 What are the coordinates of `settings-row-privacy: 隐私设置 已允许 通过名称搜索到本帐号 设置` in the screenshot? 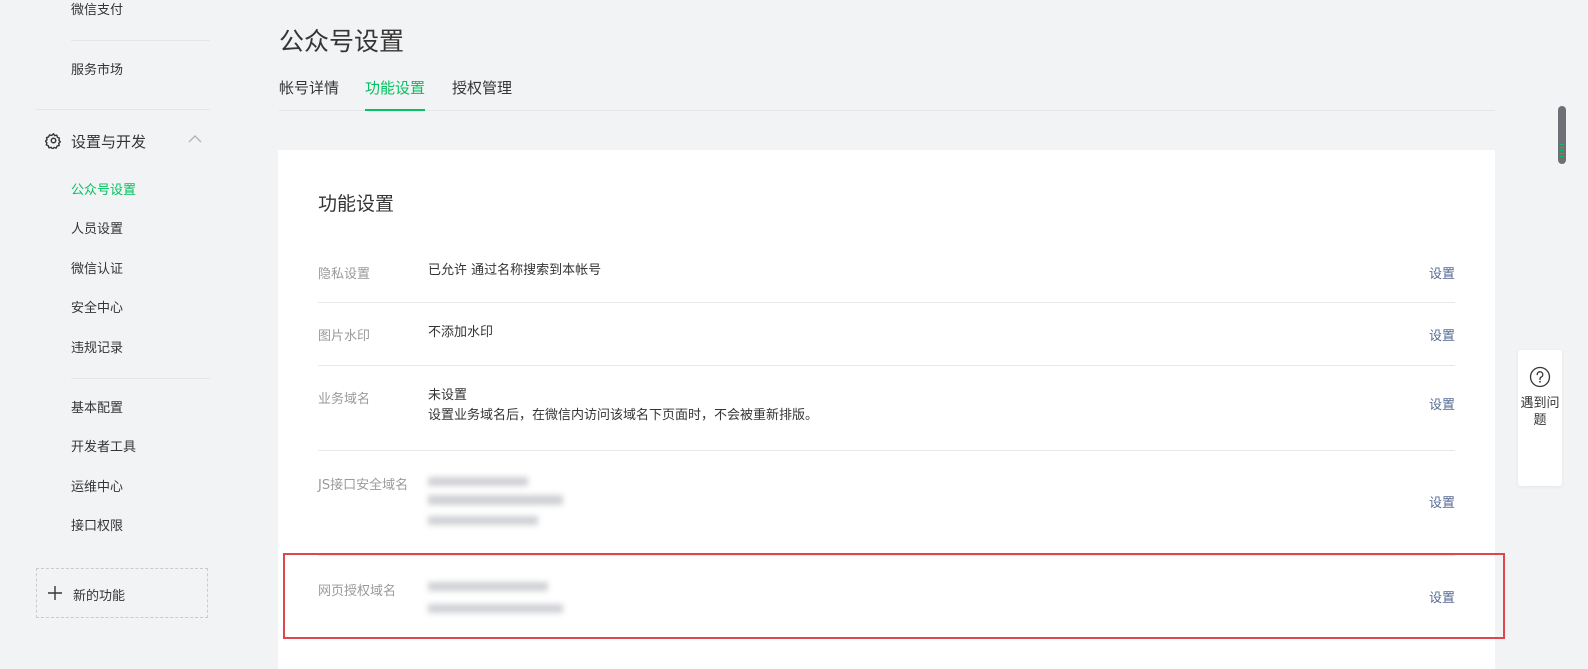 It's located at (886, 271).